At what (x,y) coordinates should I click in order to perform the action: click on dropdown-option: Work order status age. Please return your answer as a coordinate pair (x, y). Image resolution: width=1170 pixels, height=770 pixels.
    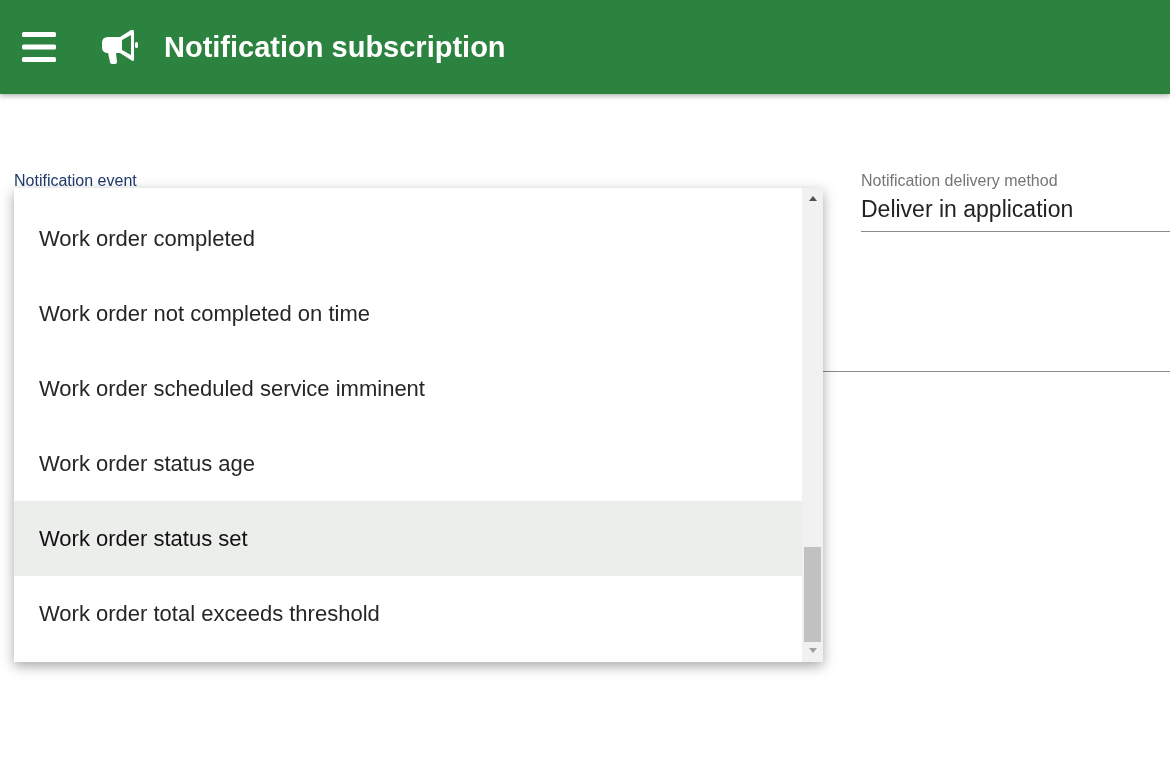
    Looking at the image, I should click on (408, 463).